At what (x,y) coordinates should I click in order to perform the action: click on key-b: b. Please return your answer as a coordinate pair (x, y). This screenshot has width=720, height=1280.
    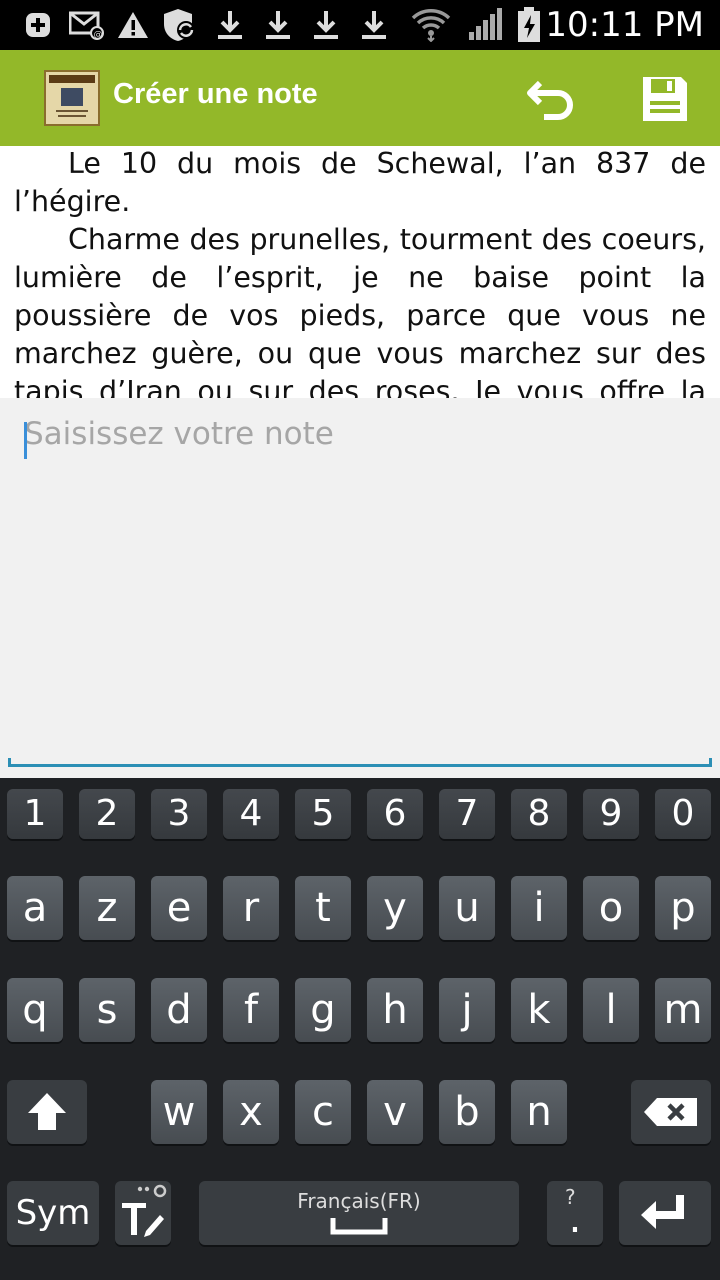
    Looking at the image, I should click on (467, 1112).